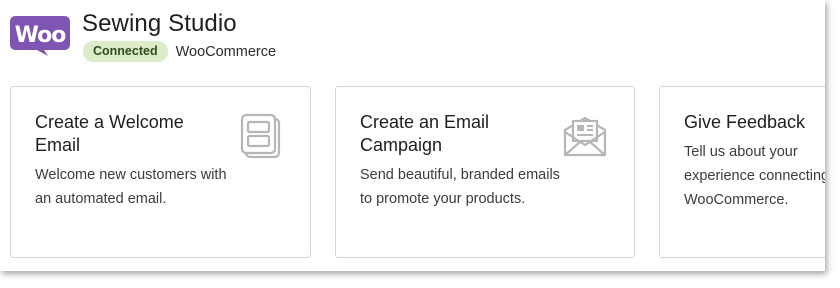 The image size is (840, 288). I want to click on card-title: Give Feedback, so click(745, 122).